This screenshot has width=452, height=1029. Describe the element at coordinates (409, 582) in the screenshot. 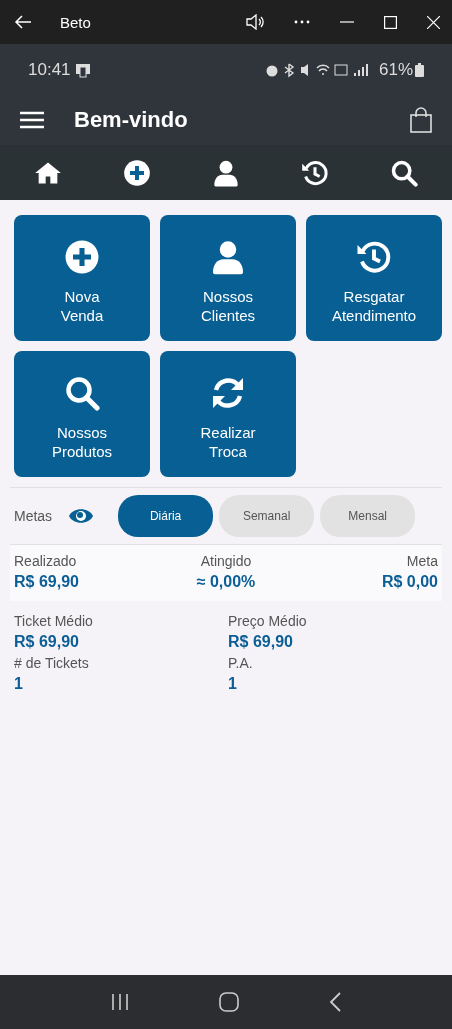

I see `metric-value: R$ 0,00` at that location.